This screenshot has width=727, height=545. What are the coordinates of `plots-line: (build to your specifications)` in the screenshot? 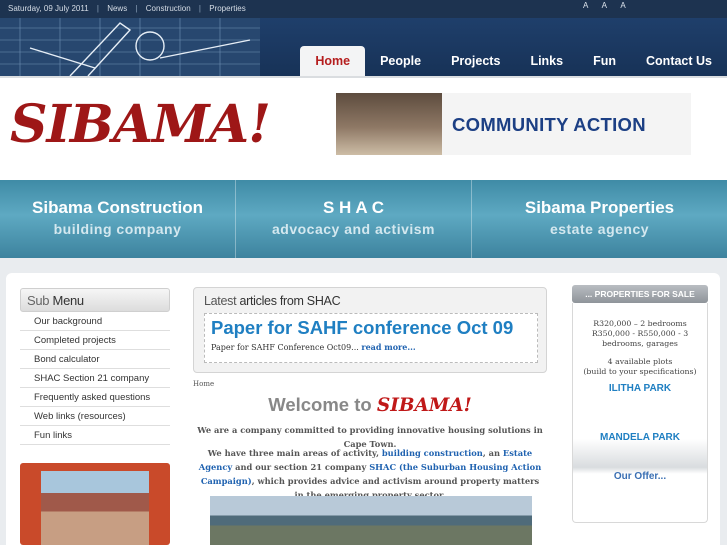 It's located at (640, 371).